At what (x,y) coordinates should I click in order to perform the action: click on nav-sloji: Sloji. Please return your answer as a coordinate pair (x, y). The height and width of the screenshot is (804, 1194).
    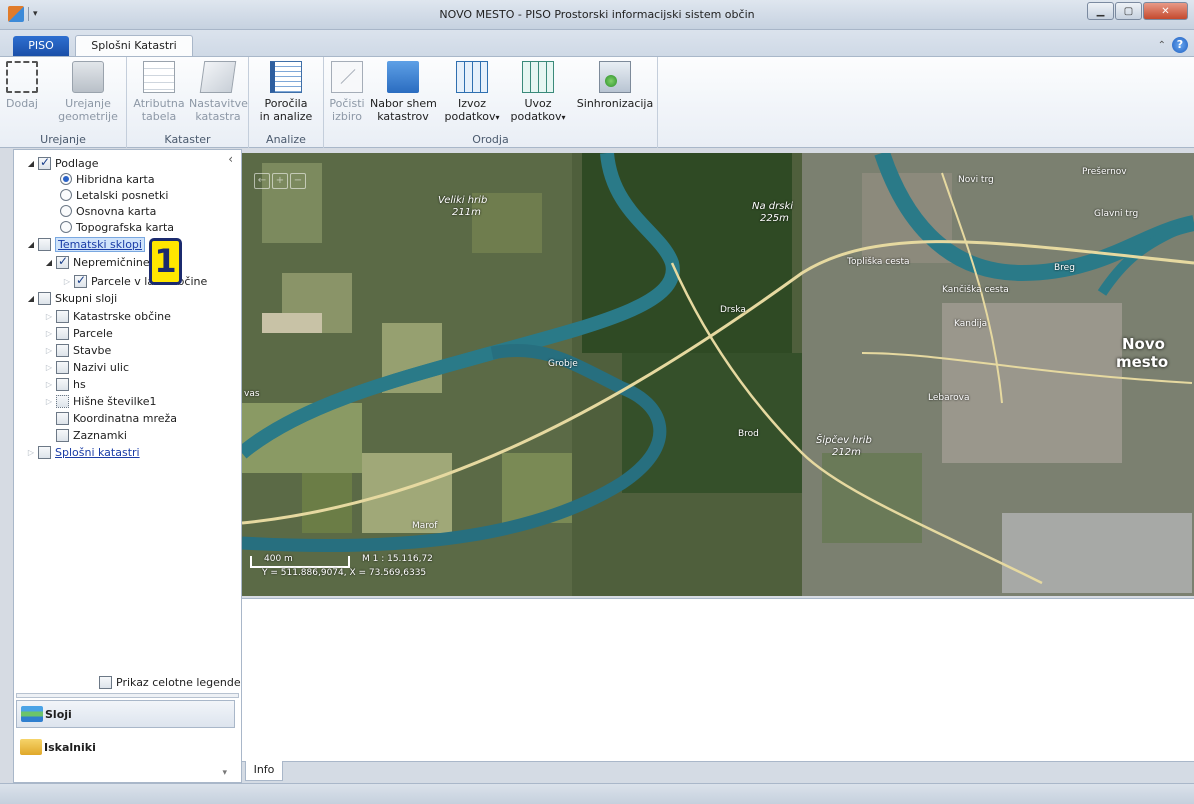
    Looking at the image, I should click on (125, 714).